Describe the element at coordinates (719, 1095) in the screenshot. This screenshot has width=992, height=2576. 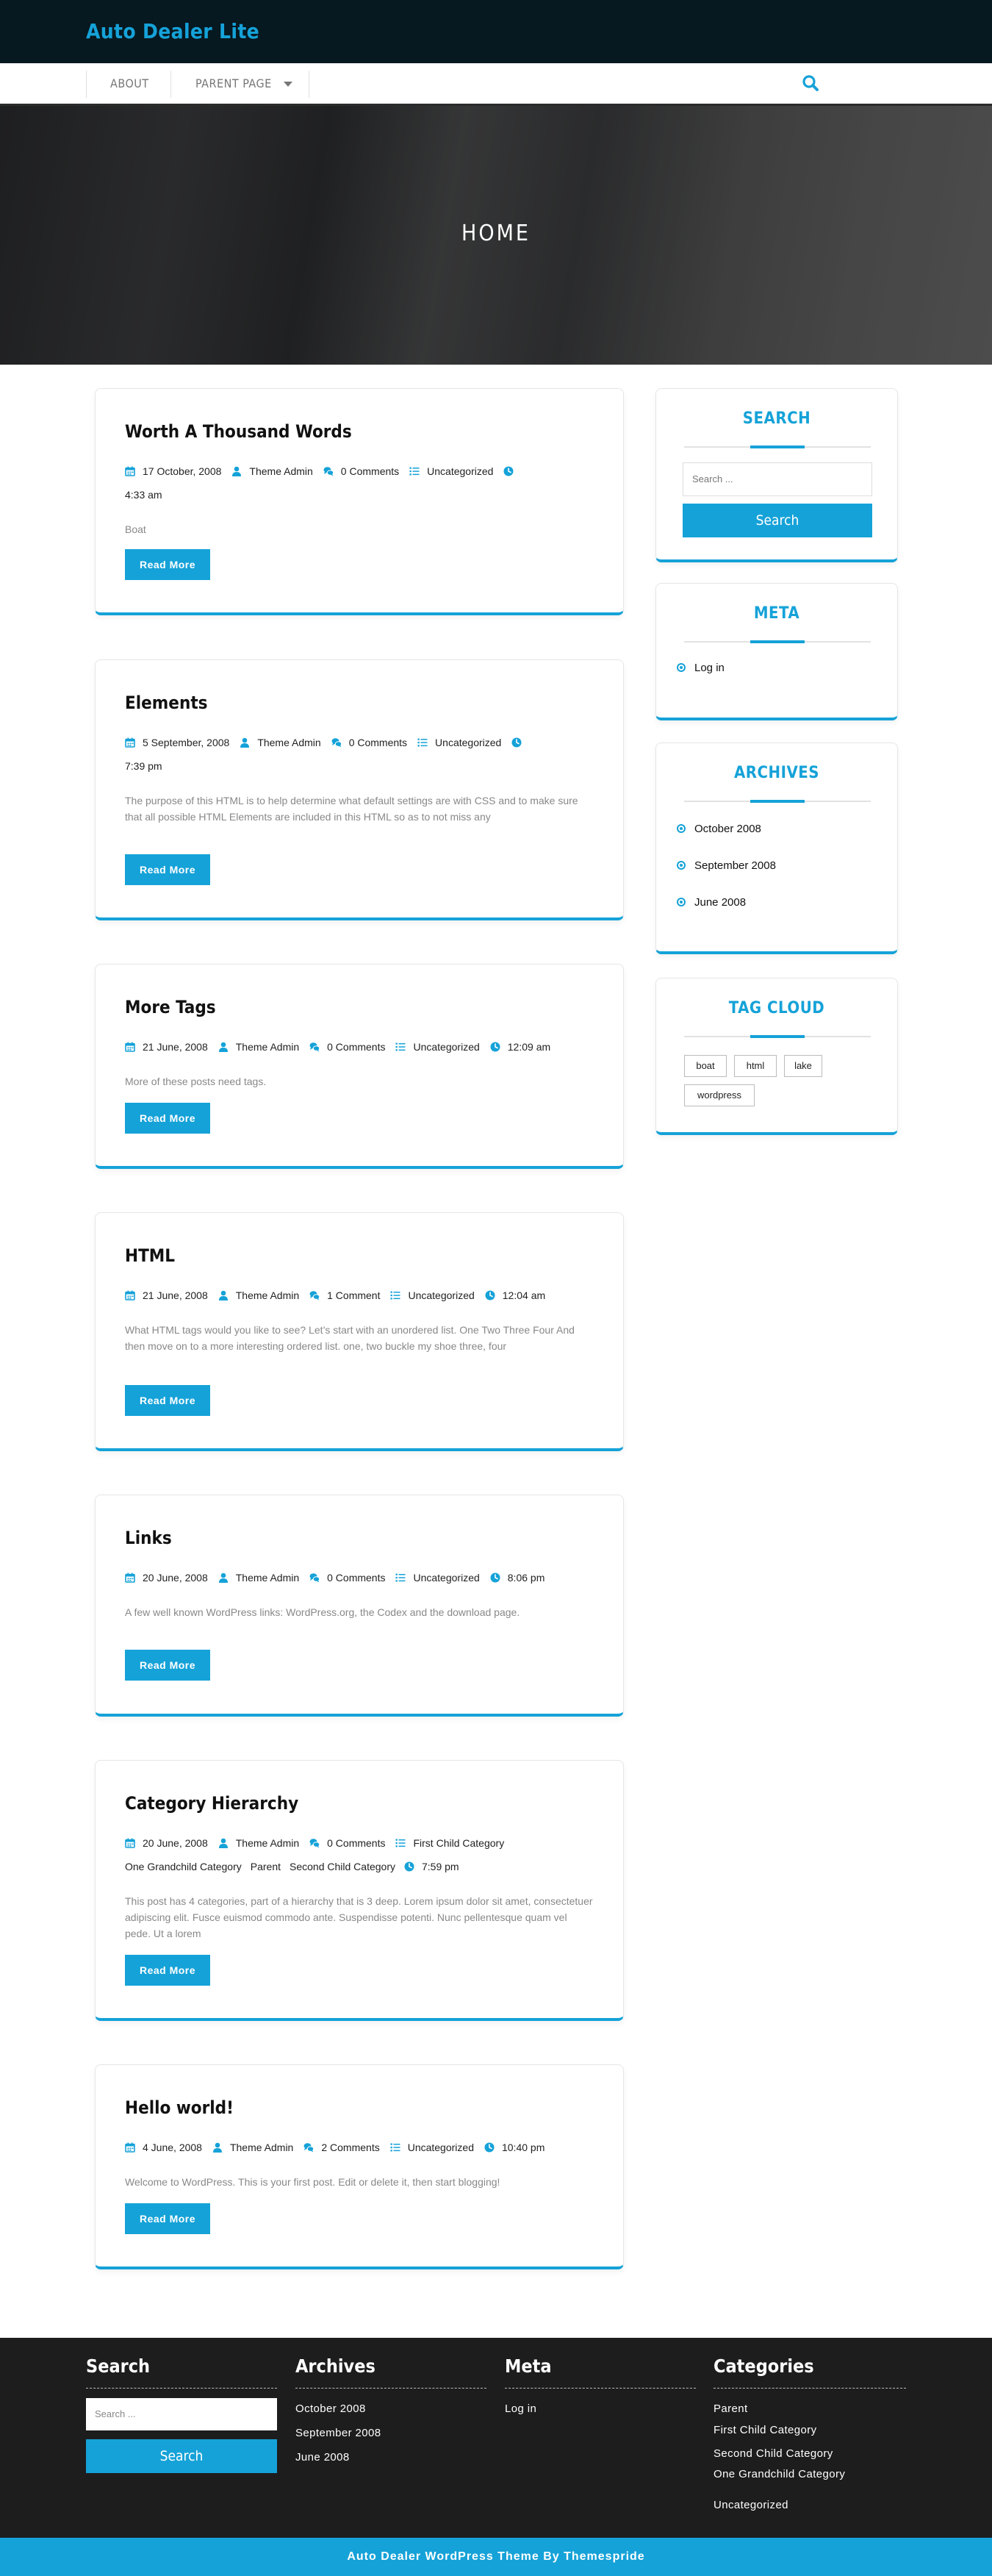
I see `tag-link: wordpress` at that location.